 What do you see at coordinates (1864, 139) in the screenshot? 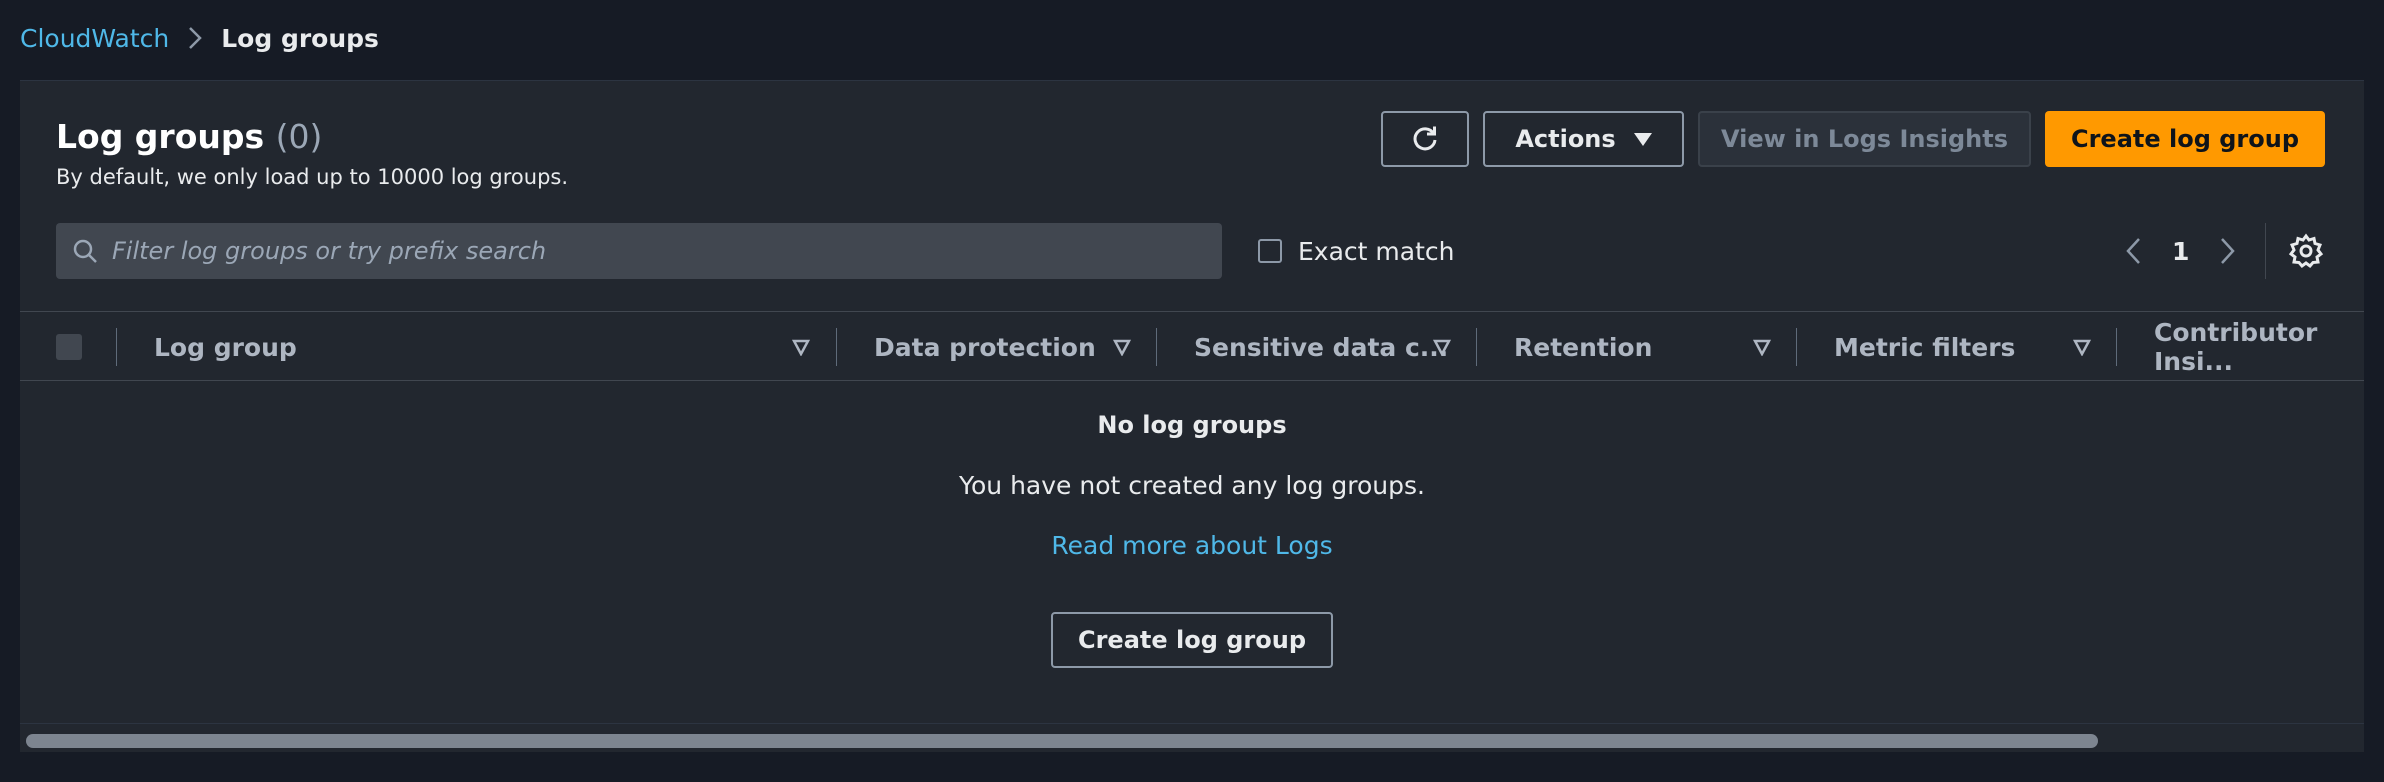
I see `view-in-logs-insights-button: View in Logs Insights` at bounding box center [1864, 139].